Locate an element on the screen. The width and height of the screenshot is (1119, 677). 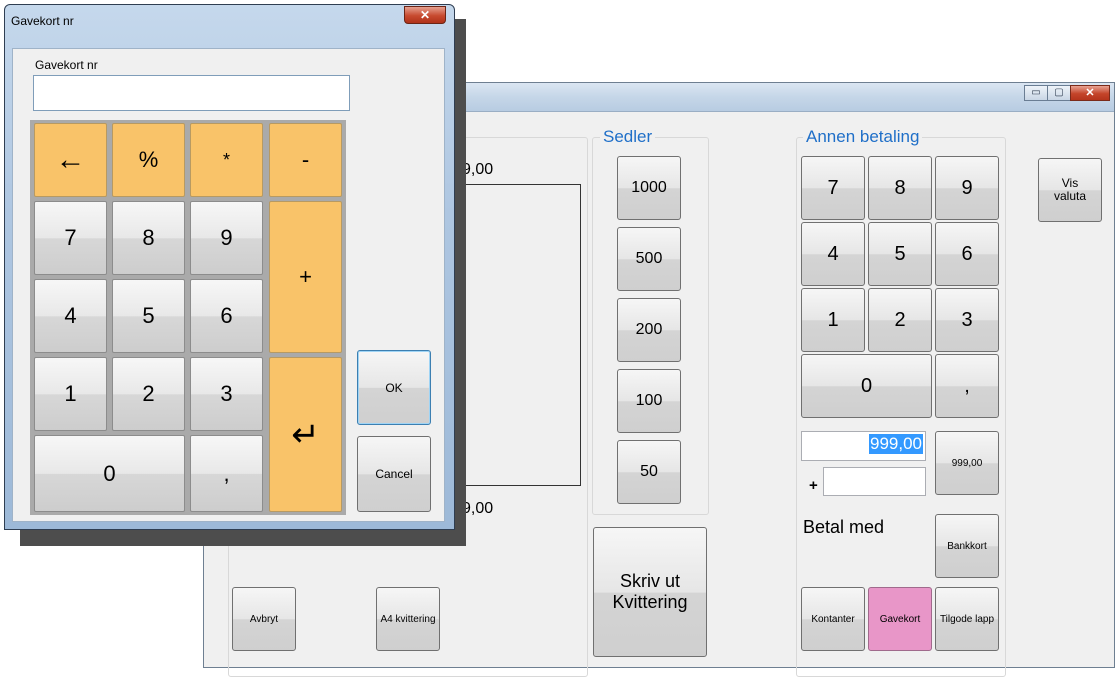
ok-button: OK is located at coordinates (394, 387).